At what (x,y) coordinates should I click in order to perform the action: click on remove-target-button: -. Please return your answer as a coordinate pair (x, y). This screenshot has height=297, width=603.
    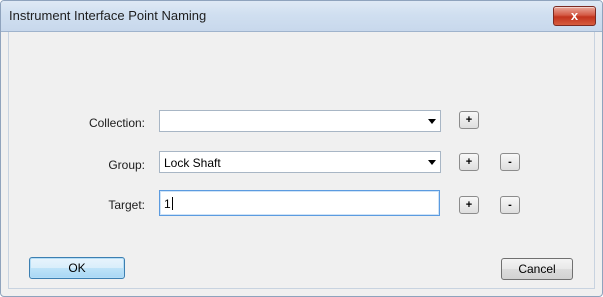
    Looking at the image, I should click on (510, 205).